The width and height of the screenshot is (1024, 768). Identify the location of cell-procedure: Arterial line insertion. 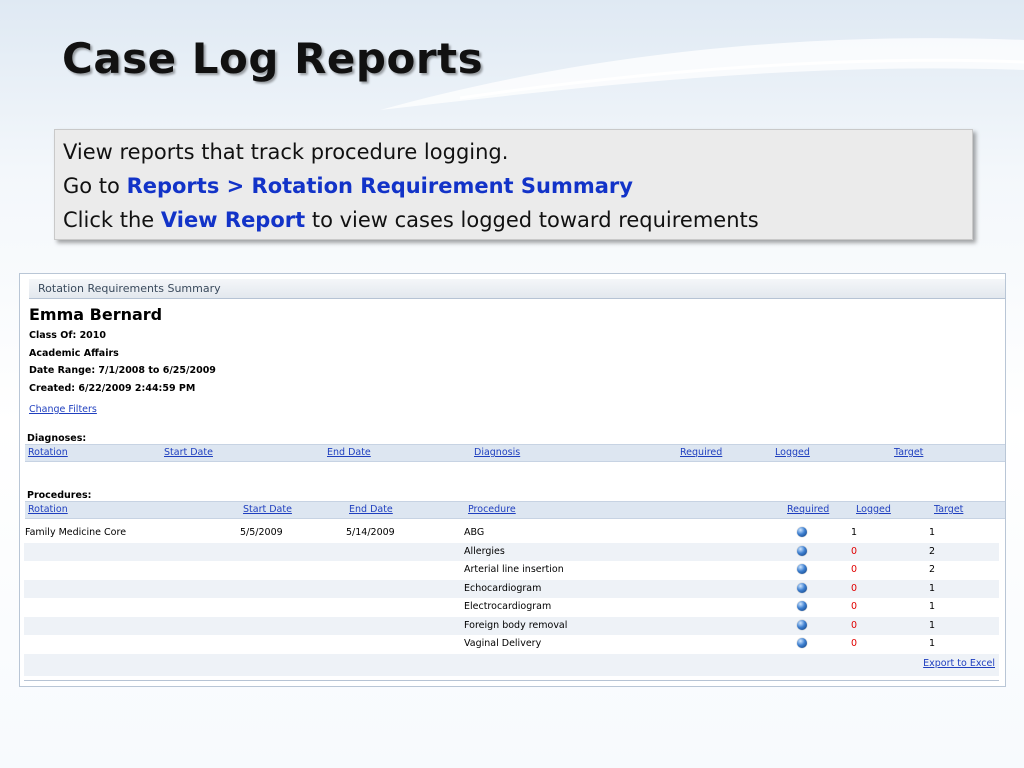
(514, 569).